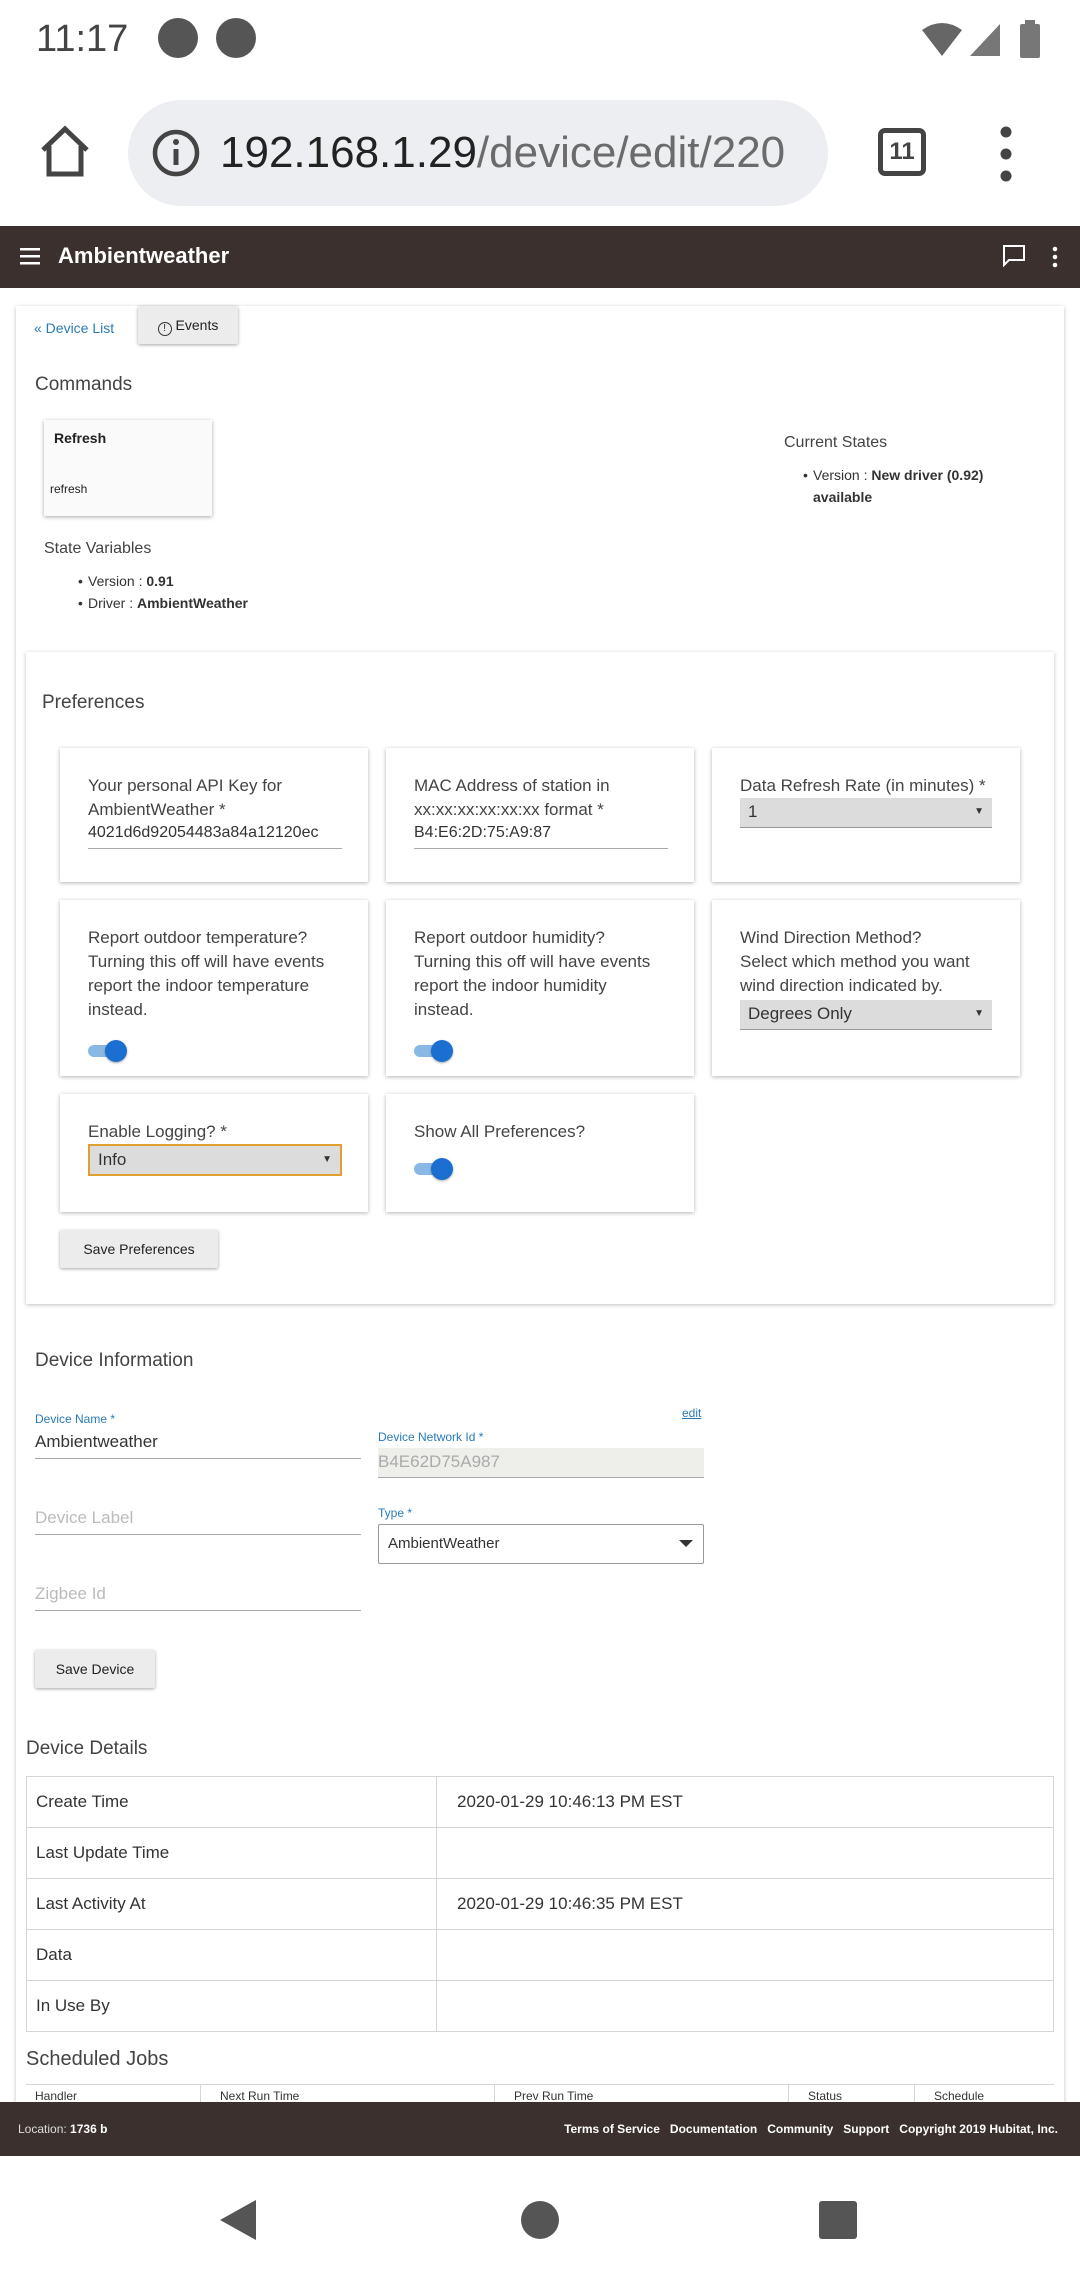 The width and height of the screenshot is (1080, 2280). What do you see at coordinates (74, 328) in the screenshot?
I see `device-list-link: « Device List` at bounding box center [74, 328].